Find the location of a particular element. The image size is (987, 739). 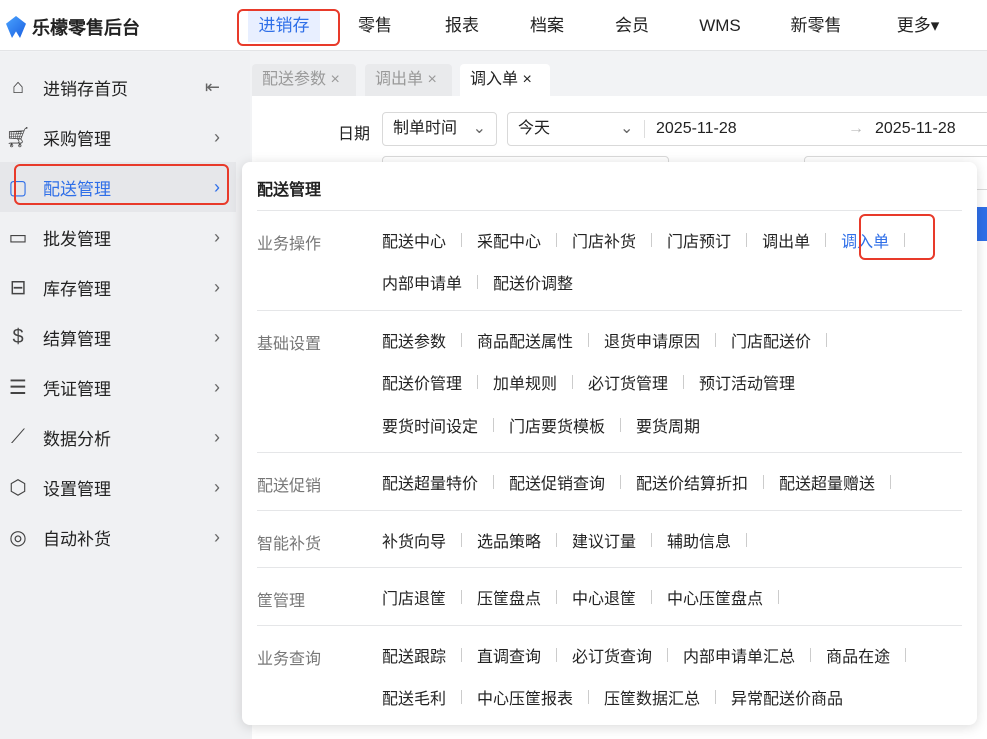

menu-item: 商品配送属性 is located at coordinates (525, 340).